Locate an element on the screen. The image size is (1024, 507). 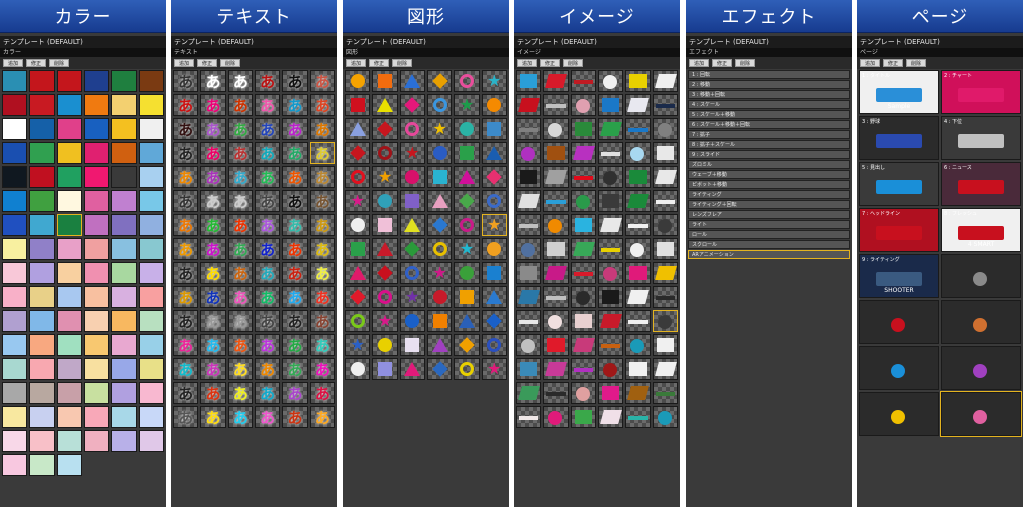
page-thumb: 6 : ニュース is located at coordinates (981, 184).